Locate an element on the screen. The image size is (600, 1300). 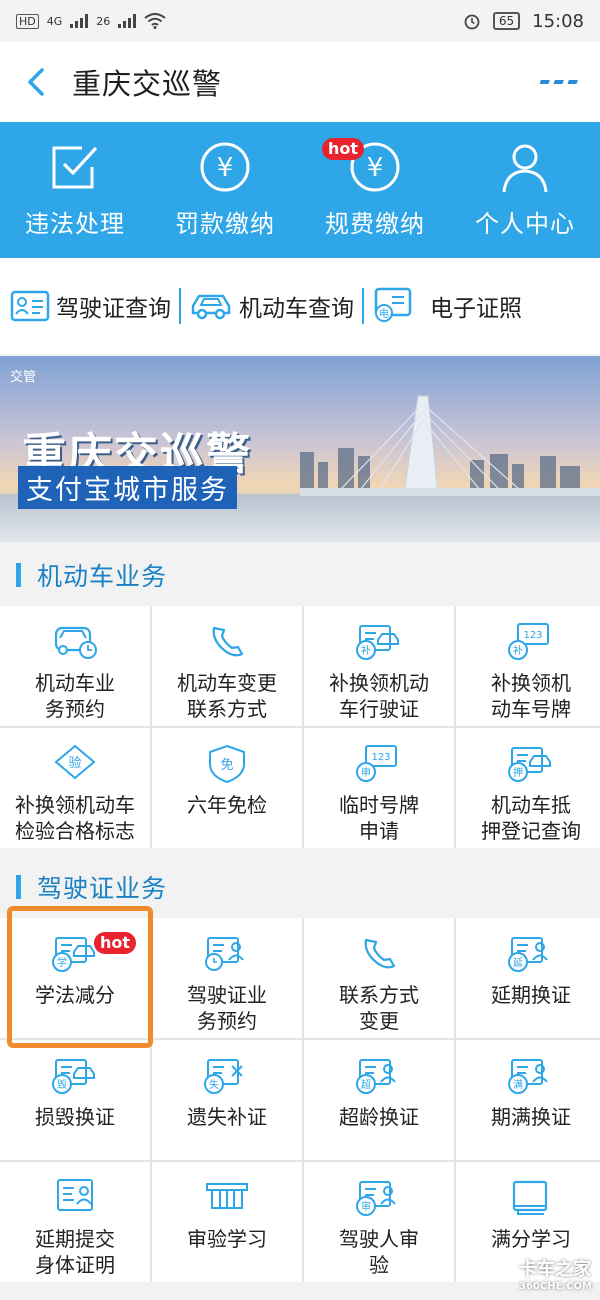
action-fee-payment: ¥ hot 规费缴纳 is located at coordinates (375, 190).